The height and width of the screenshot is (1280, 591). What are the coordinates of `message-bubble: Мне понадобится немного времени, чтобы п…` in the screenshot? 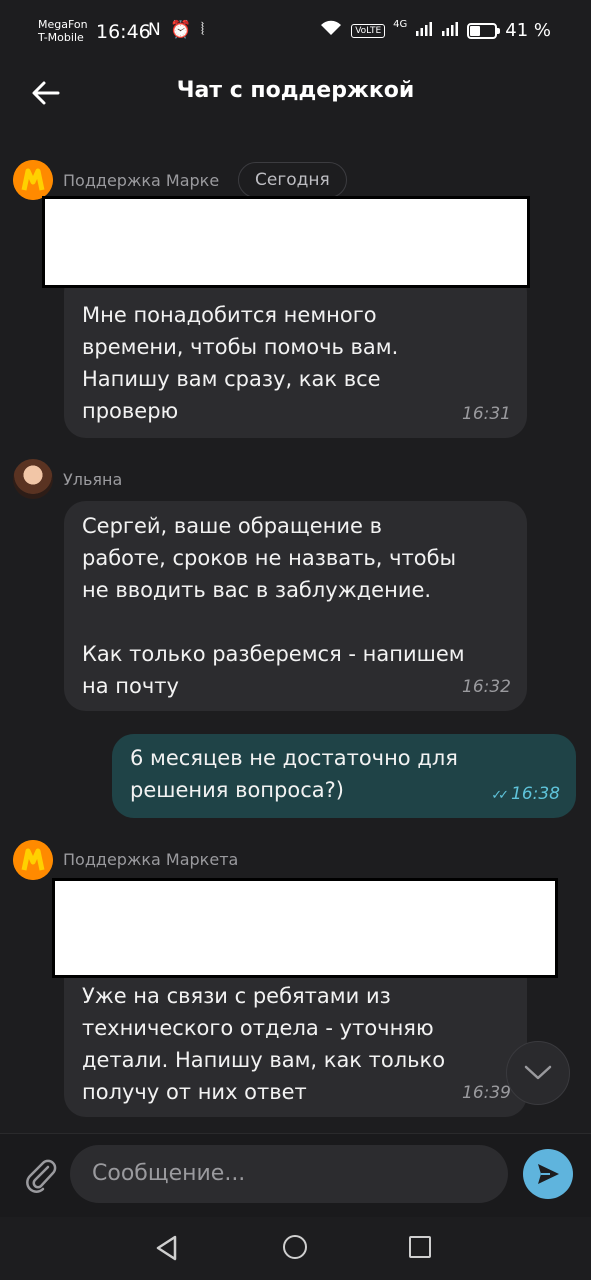 It's located at (295, 354).